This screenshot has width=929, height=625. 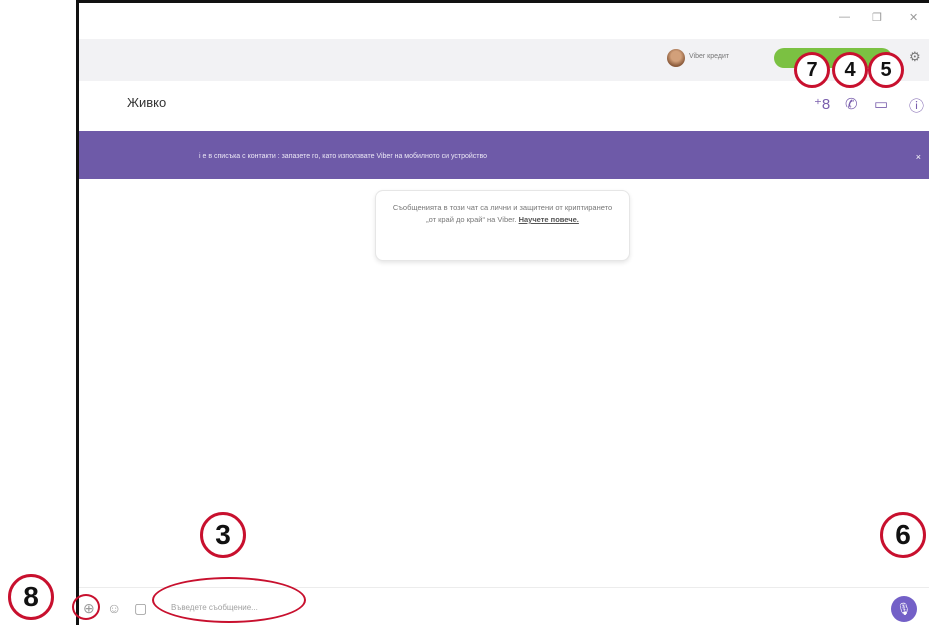 What do you see at coordinates (822, 104) in the screenshot?
I see `add-participant-icon: ⁺8` at bounding box center [822, 104].